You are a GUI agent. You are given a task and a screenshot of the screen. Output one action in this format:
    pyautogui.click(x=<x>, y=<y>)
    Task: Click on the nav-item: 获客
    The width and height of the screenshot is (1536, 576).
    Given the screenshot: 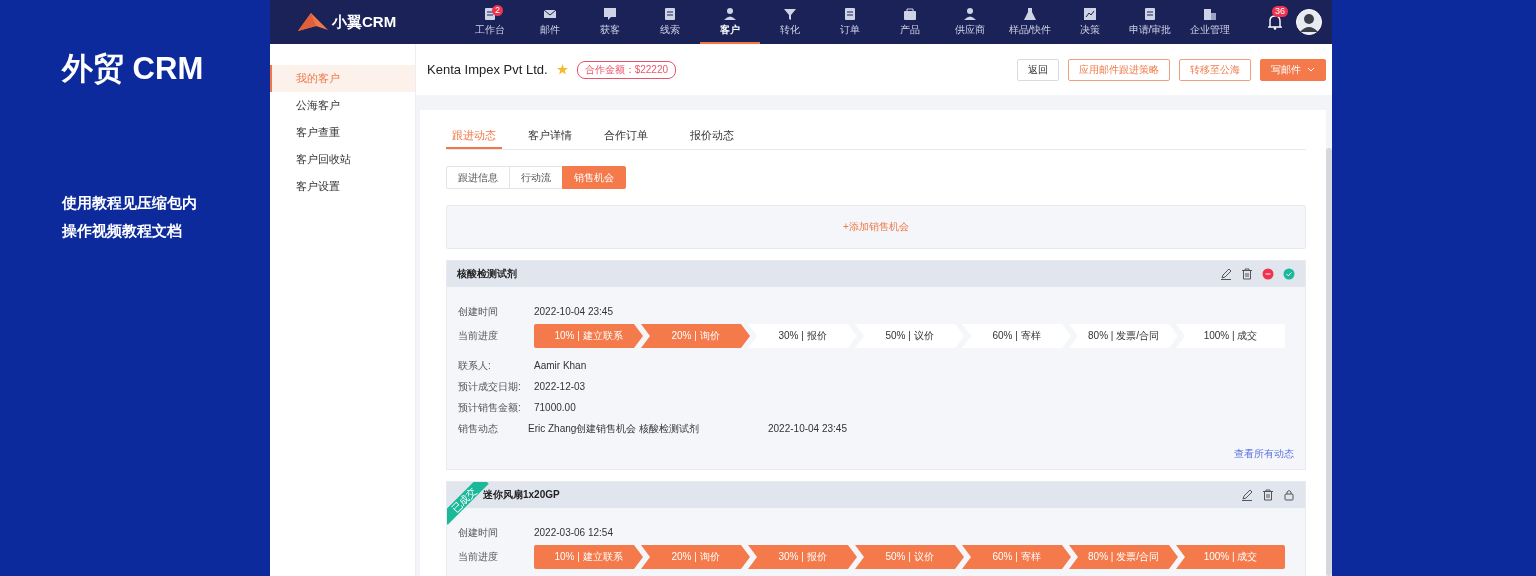 What is the action you would take?
    pyautogui.click(x=610, y=22)
    